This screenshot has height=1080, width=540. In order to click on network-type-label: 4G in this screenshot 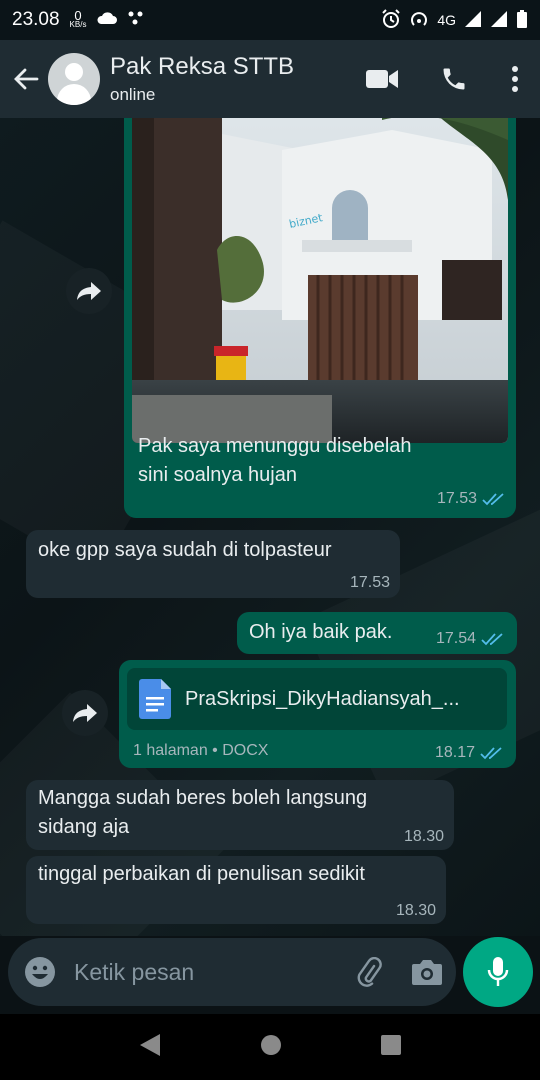, I will do `click(446, 20)`.